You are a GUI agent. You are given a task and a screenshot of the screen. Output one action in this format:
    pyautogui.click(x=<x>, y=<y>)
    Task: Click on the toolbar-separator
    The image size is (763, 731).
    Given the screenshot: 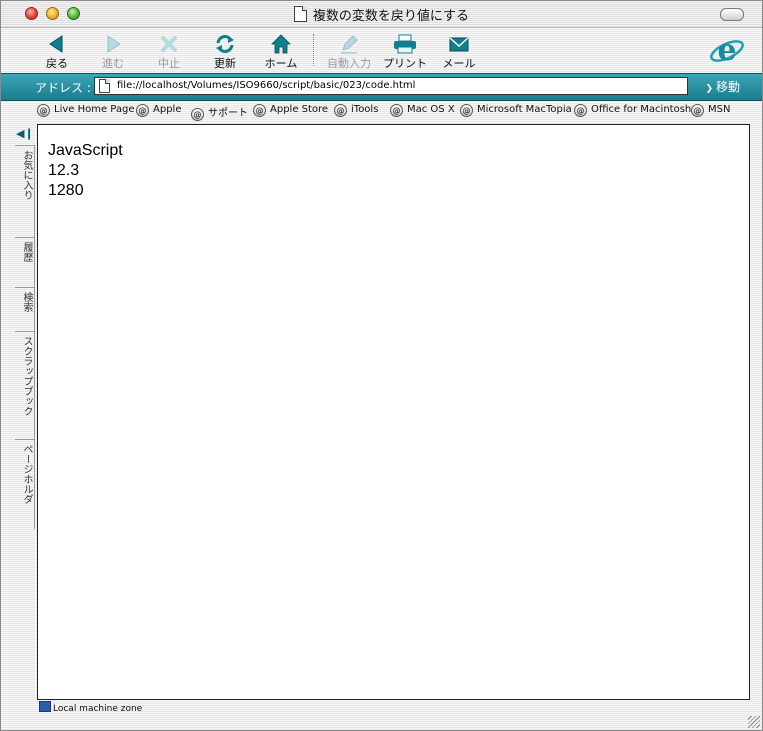 What is the action you would take?
    pyautogui.click(x=313, y=50)
    